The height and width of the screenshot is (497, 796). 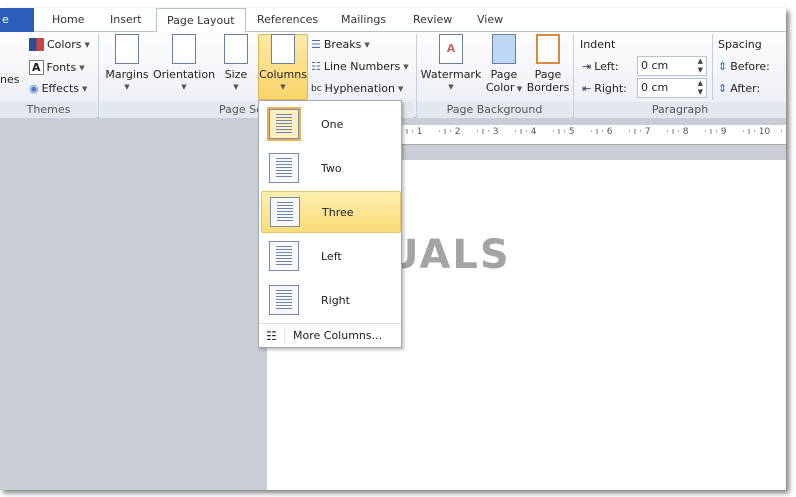 What do you see at coordinates (411, 132) in the screenshot?
I see `ruler-tick-label: · ı · 1` at bounding box center [411, 132].